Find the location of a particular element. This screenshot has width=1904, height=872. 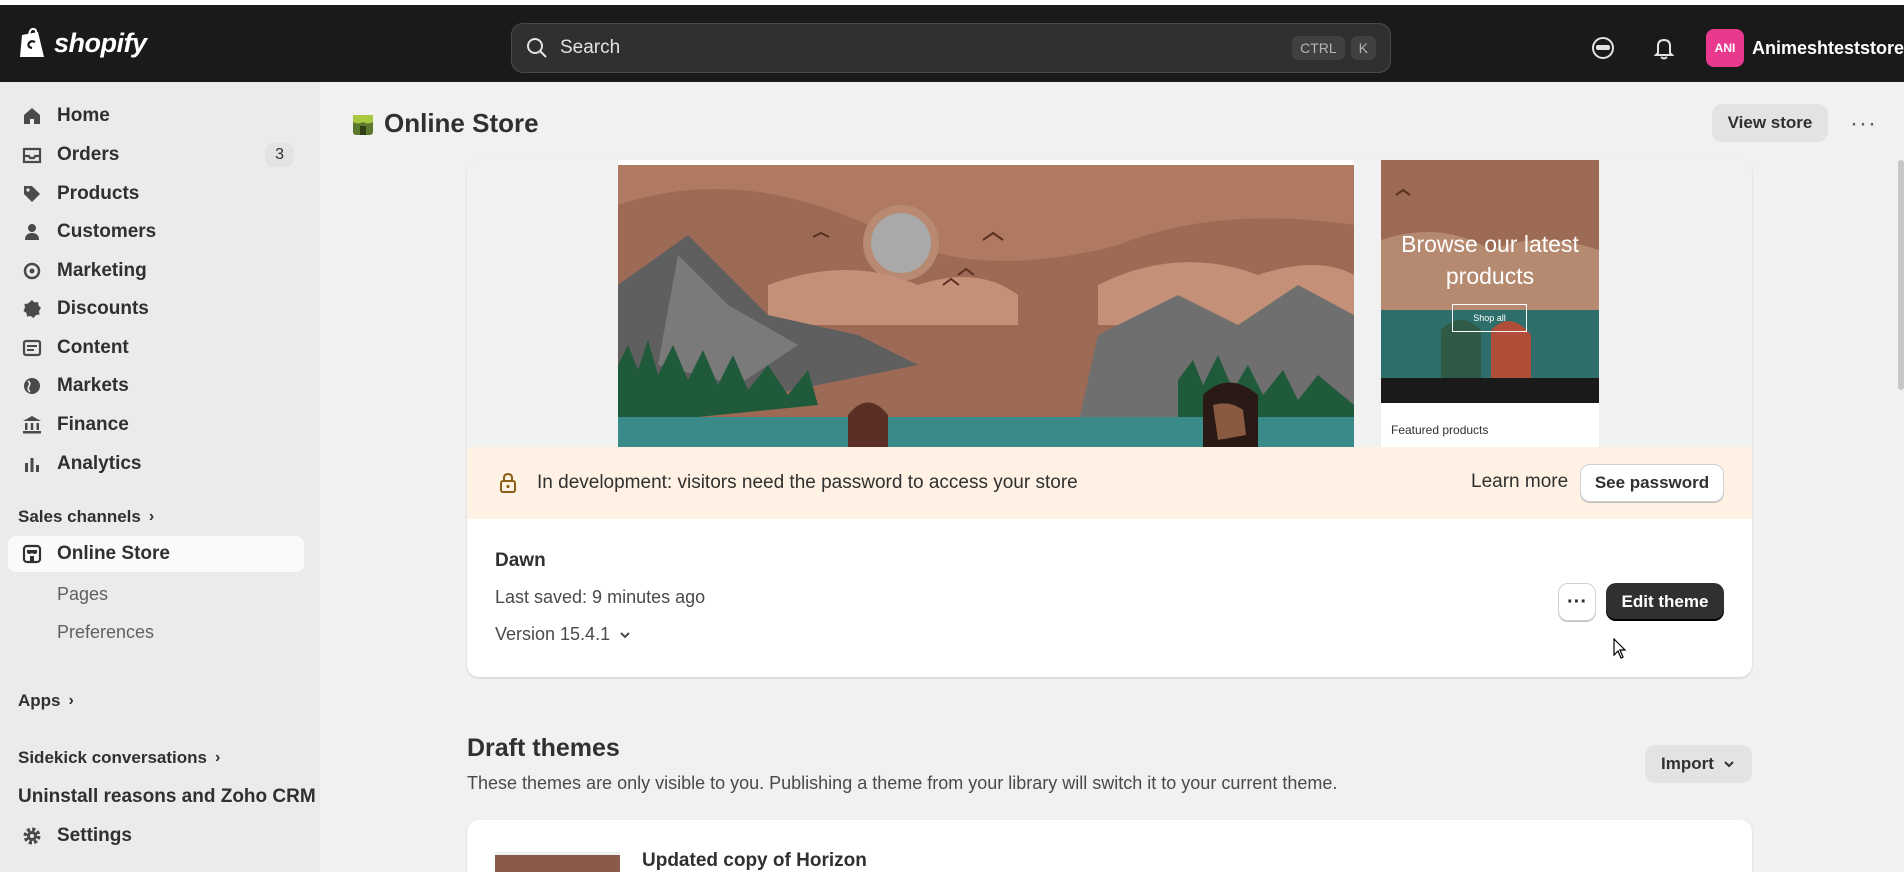

sidebar-item-label: Finance is located at coordinates (93, 424).